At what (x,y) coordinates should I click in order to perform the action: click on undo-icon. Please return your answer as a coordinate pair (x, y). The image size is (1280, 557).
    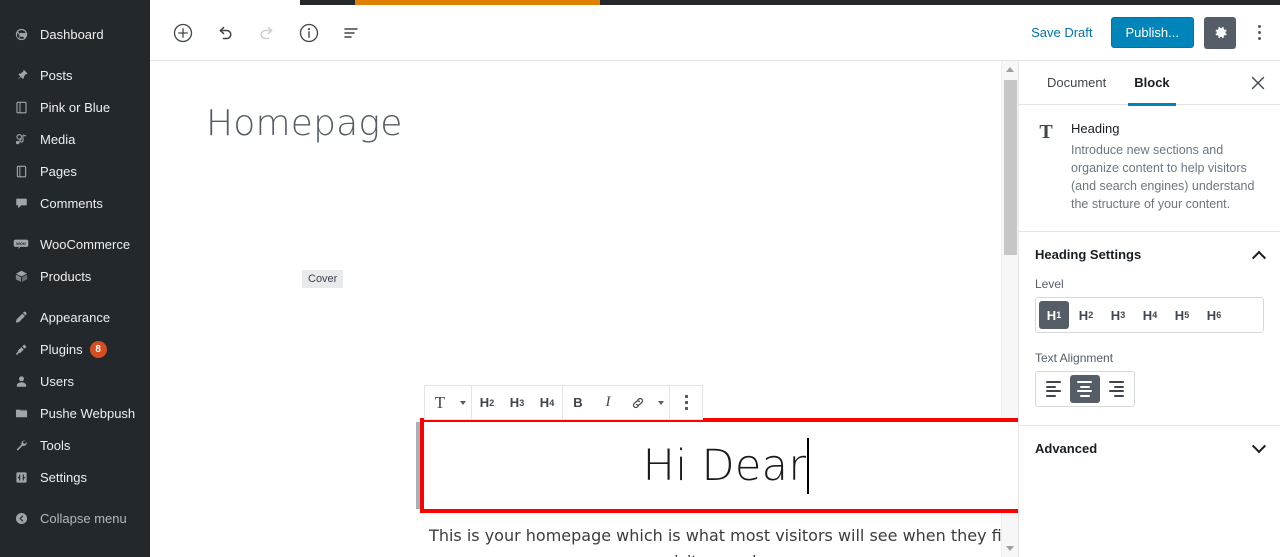
    Looking at the image, I should click on (225, 32).